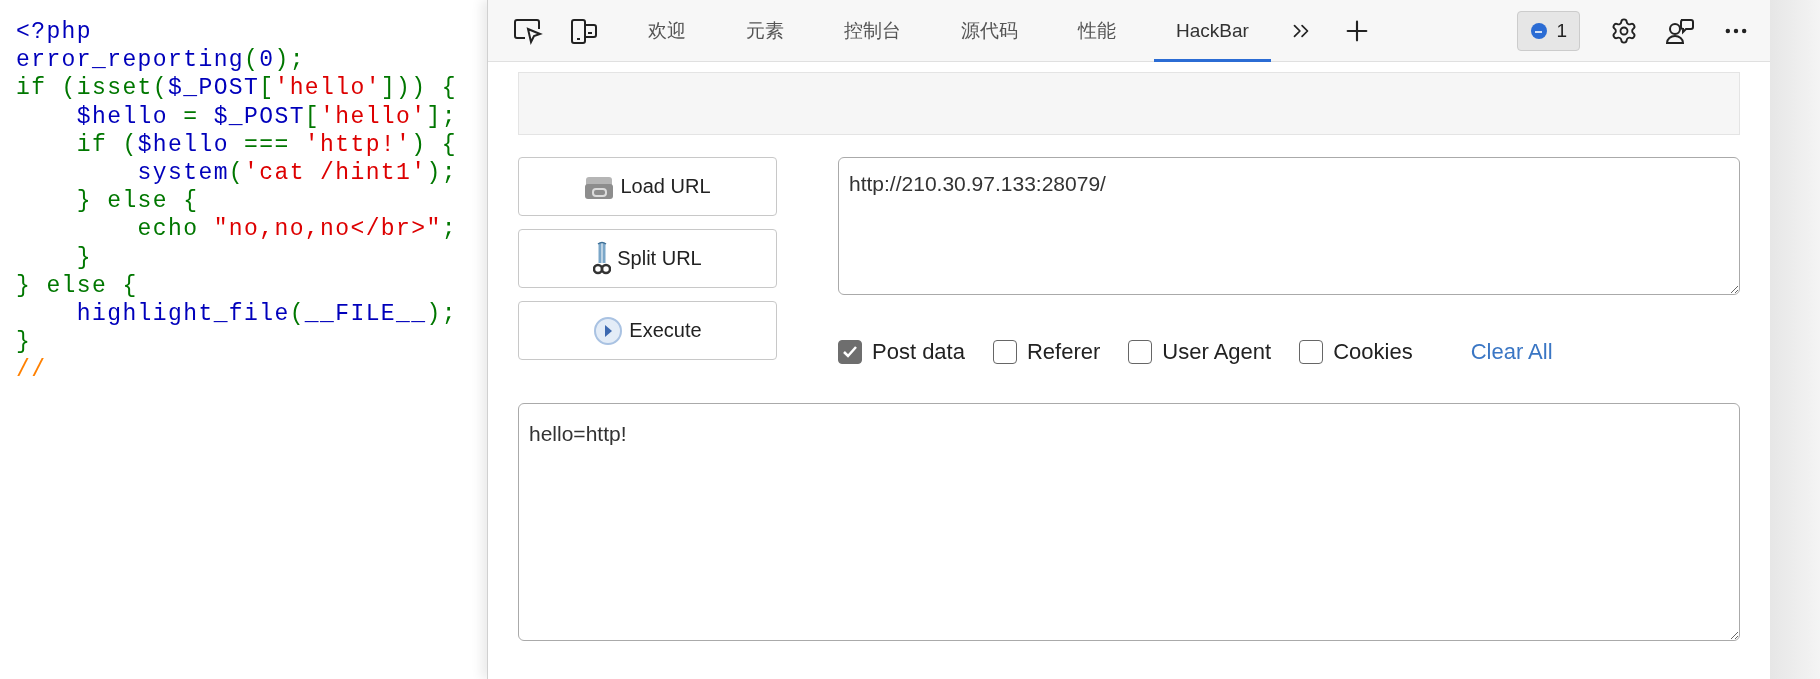  I want to click on code-line: highlight_file(__FILE__);, so click(266, 314).